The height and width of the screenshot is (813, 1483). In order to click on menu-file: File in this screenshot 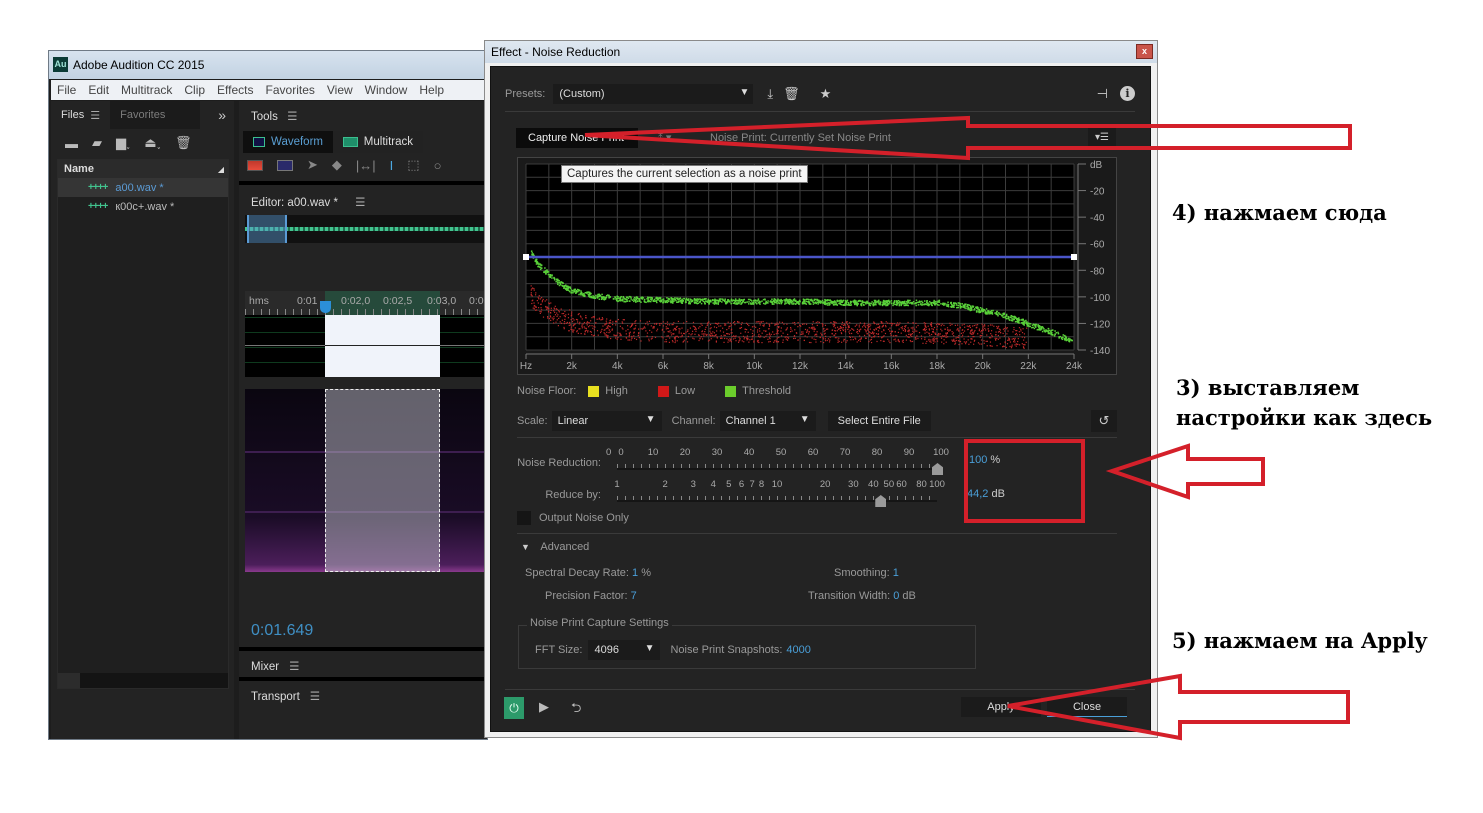, I will do `click(66, 90)`.